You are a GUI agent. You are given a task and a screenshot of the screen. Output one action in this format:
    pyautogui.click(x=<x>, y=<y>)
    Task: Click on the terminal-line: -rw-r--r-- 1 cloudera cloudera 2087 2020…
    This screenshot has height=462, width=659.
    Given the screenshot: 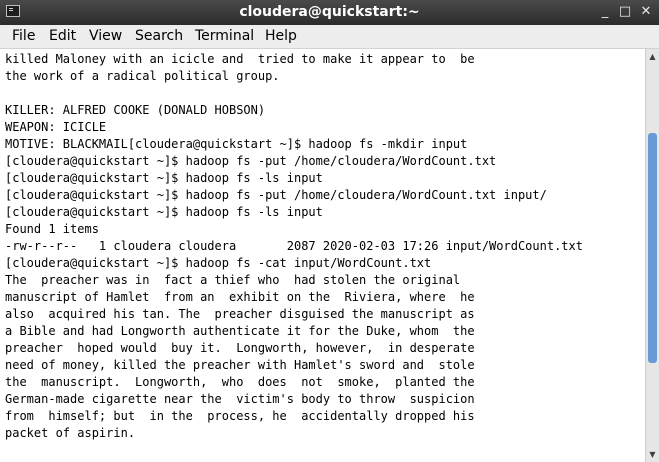 What is the action you would take?
    pyautogui.click(x=294, y=246)
    